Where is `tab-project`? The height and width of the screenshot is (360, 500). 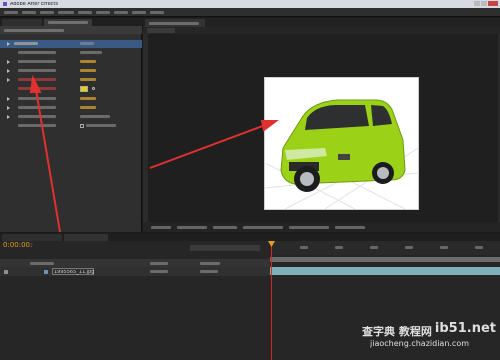 tab-project is located at coordinates (22, 22).